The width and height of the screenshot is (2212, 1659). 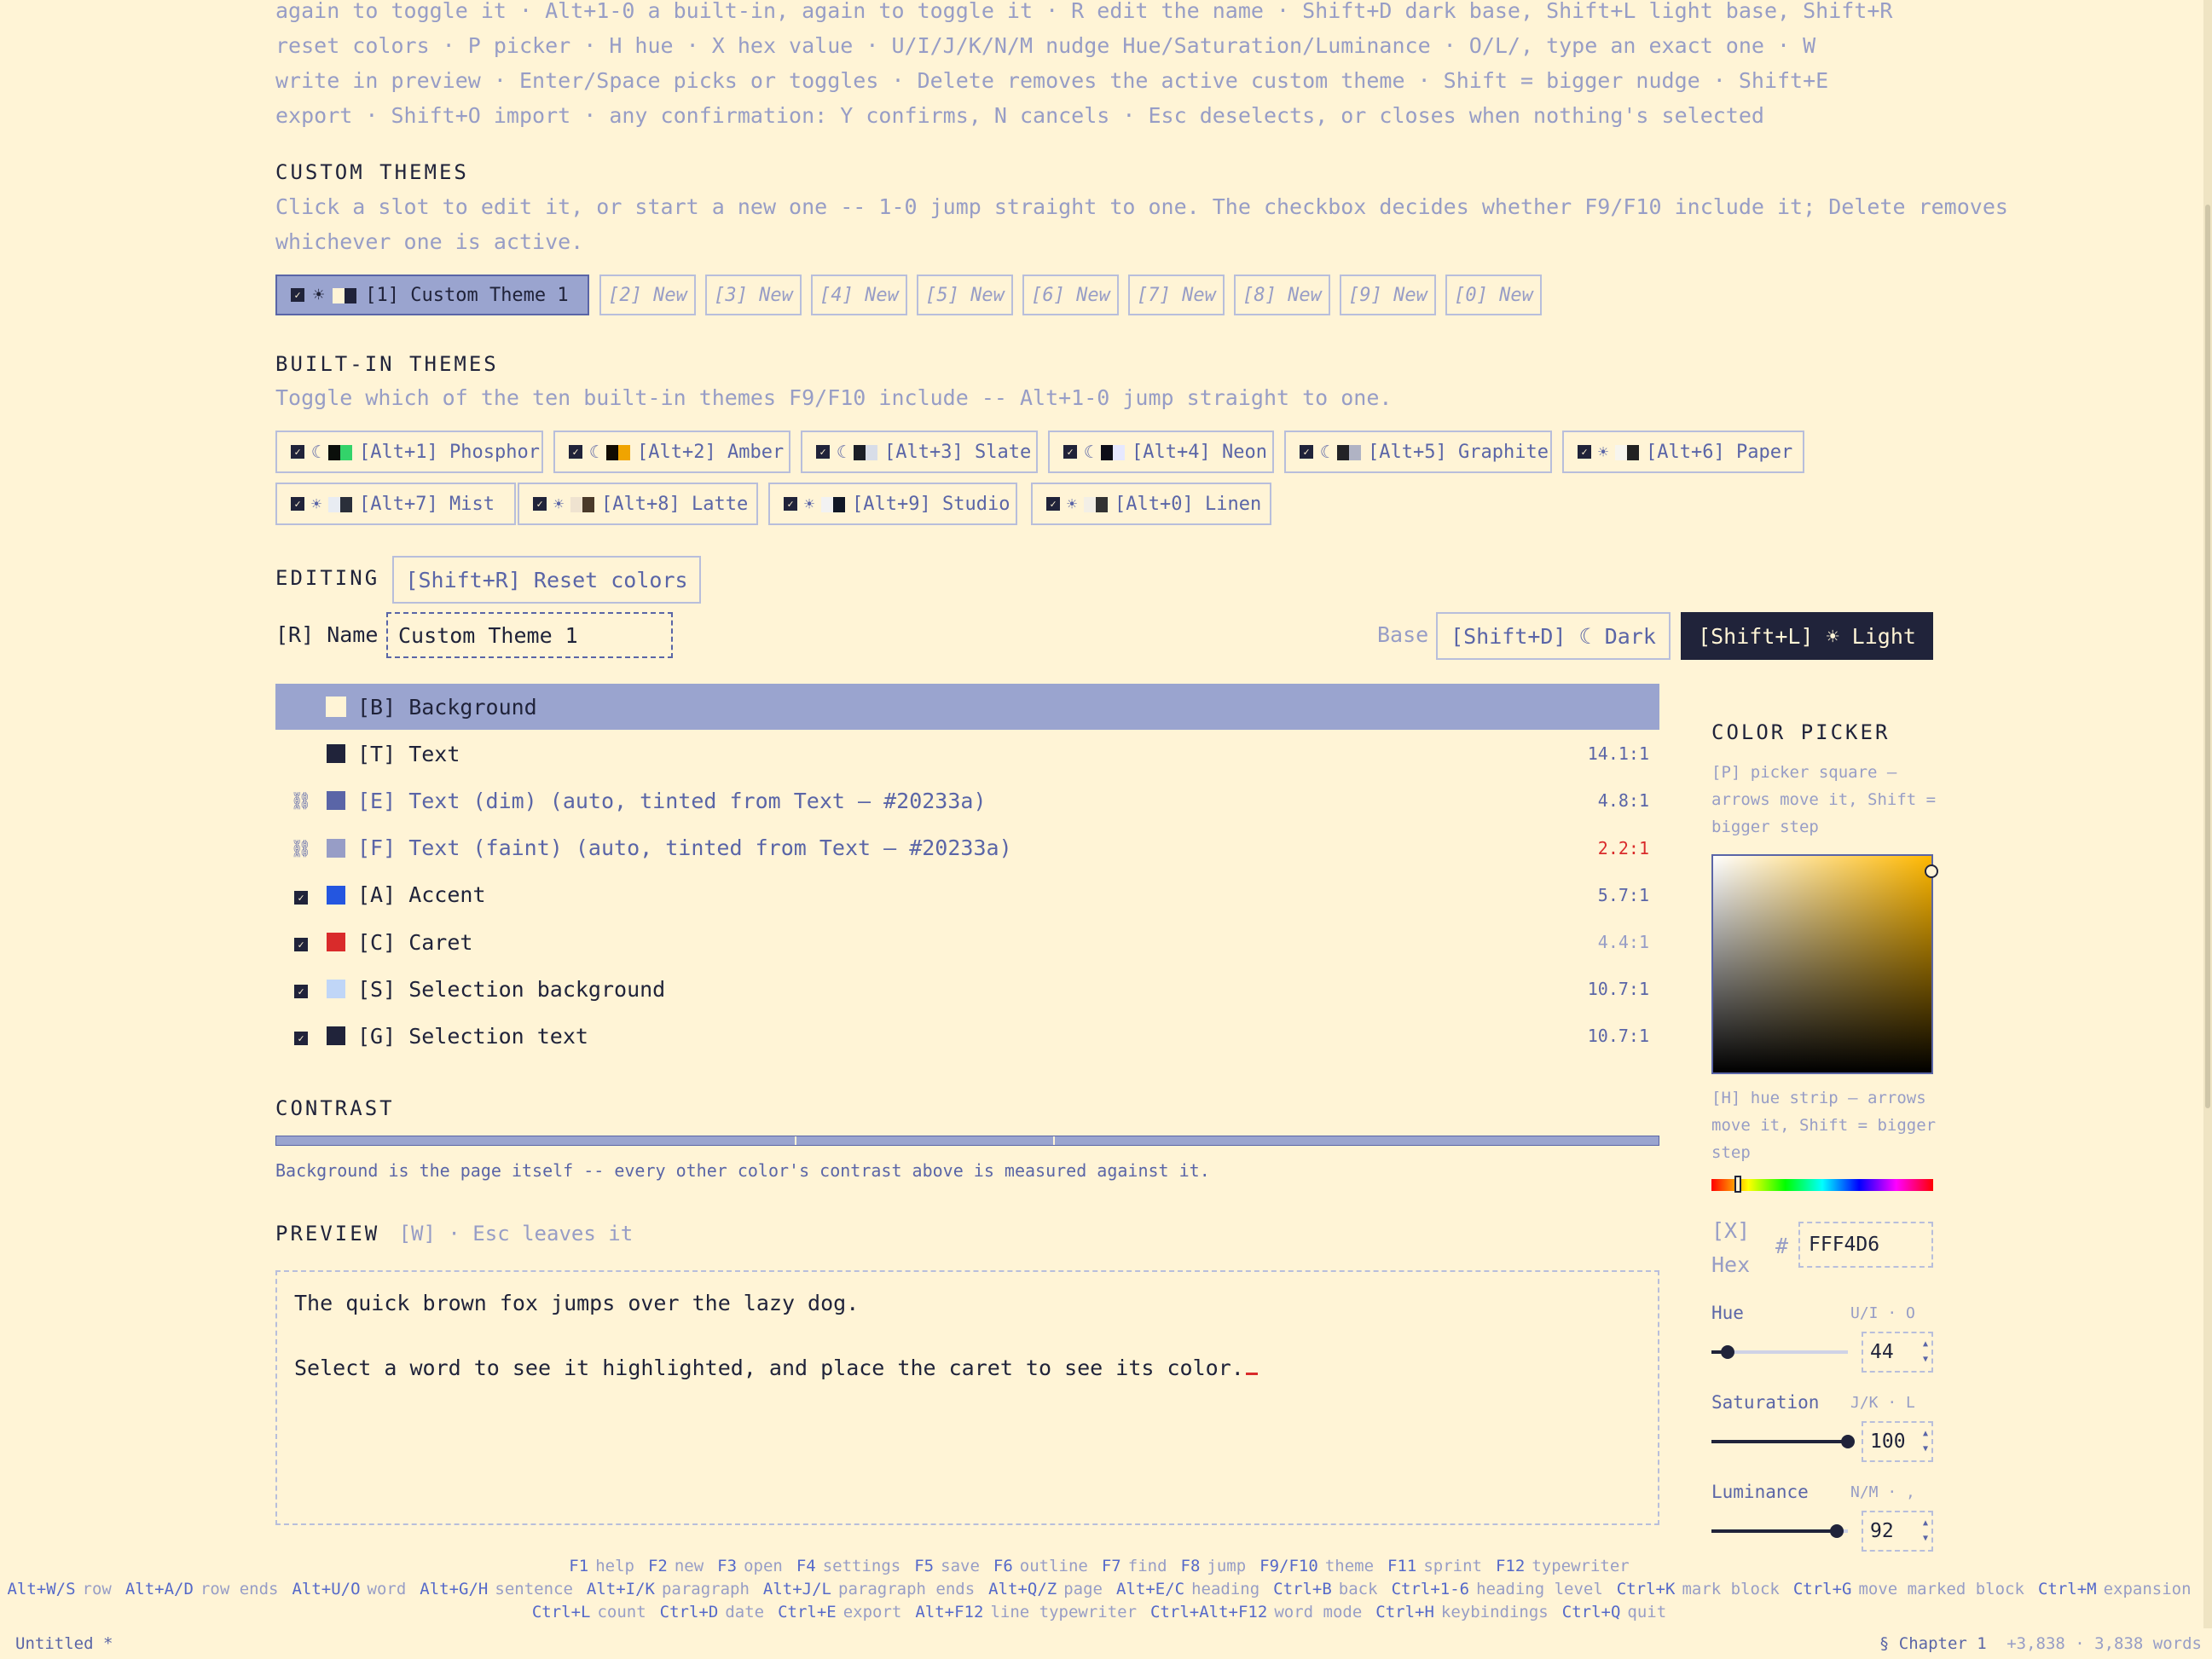 What do you see at coordinates (892, 504) in the screenshot?
I see `builtin-theme-toggle: ✓ ☀ [Alt+9] Studio` at bounding box center [892, 504].